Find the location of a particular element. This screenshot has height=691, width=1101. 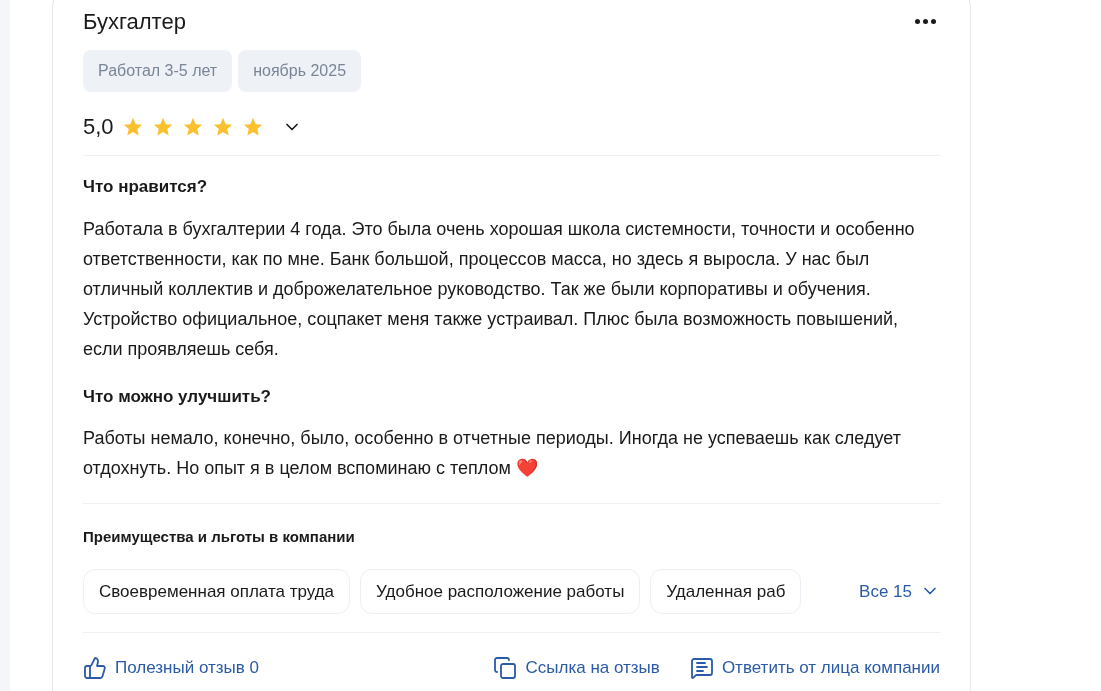

tag: ноябрь 2025 is located at coordinates (300, 71).